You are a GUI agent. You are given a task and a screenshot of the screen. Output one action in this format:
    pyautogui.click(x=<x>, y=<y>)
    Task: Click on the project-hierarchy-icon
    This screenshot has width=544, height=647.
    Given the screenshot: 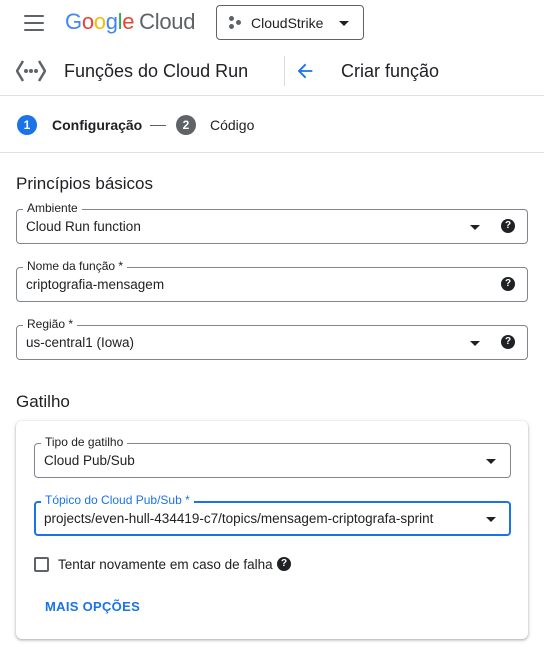 What is the action you would take?
    pyautogui.click(x=236, y=22)
    